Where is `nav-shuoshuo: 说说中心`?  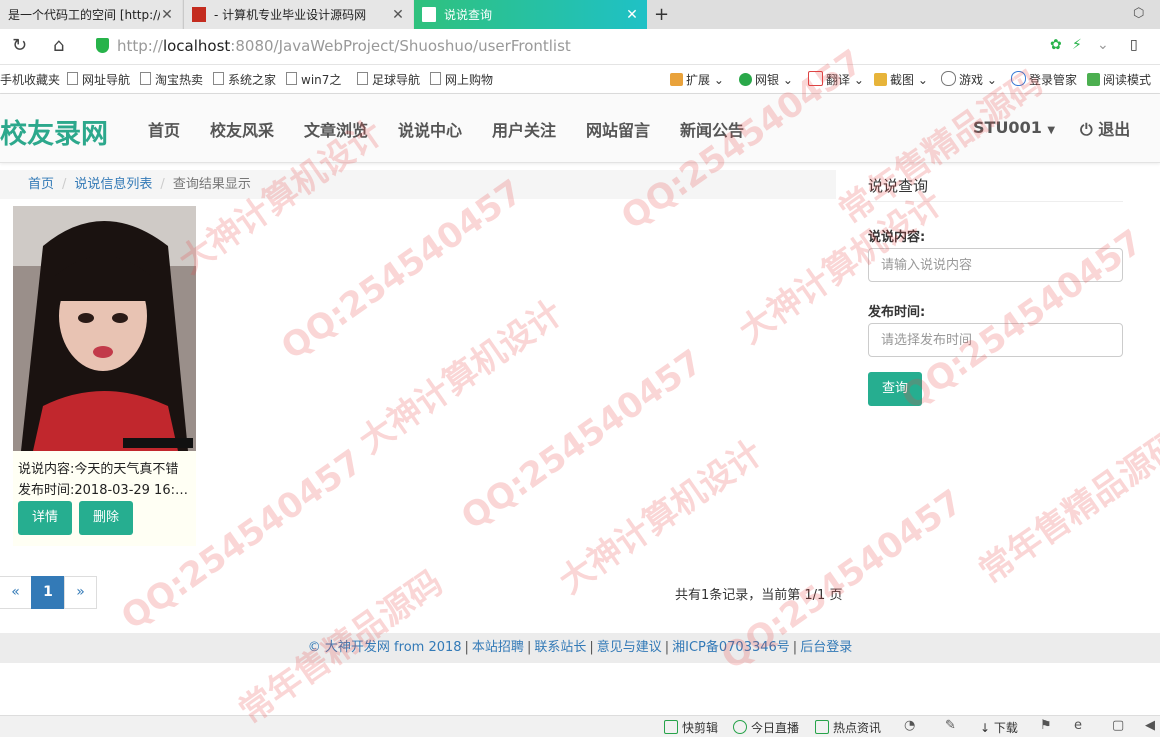 nav-shuoshuo: 说说中心 is located at coordinates (430, 129).